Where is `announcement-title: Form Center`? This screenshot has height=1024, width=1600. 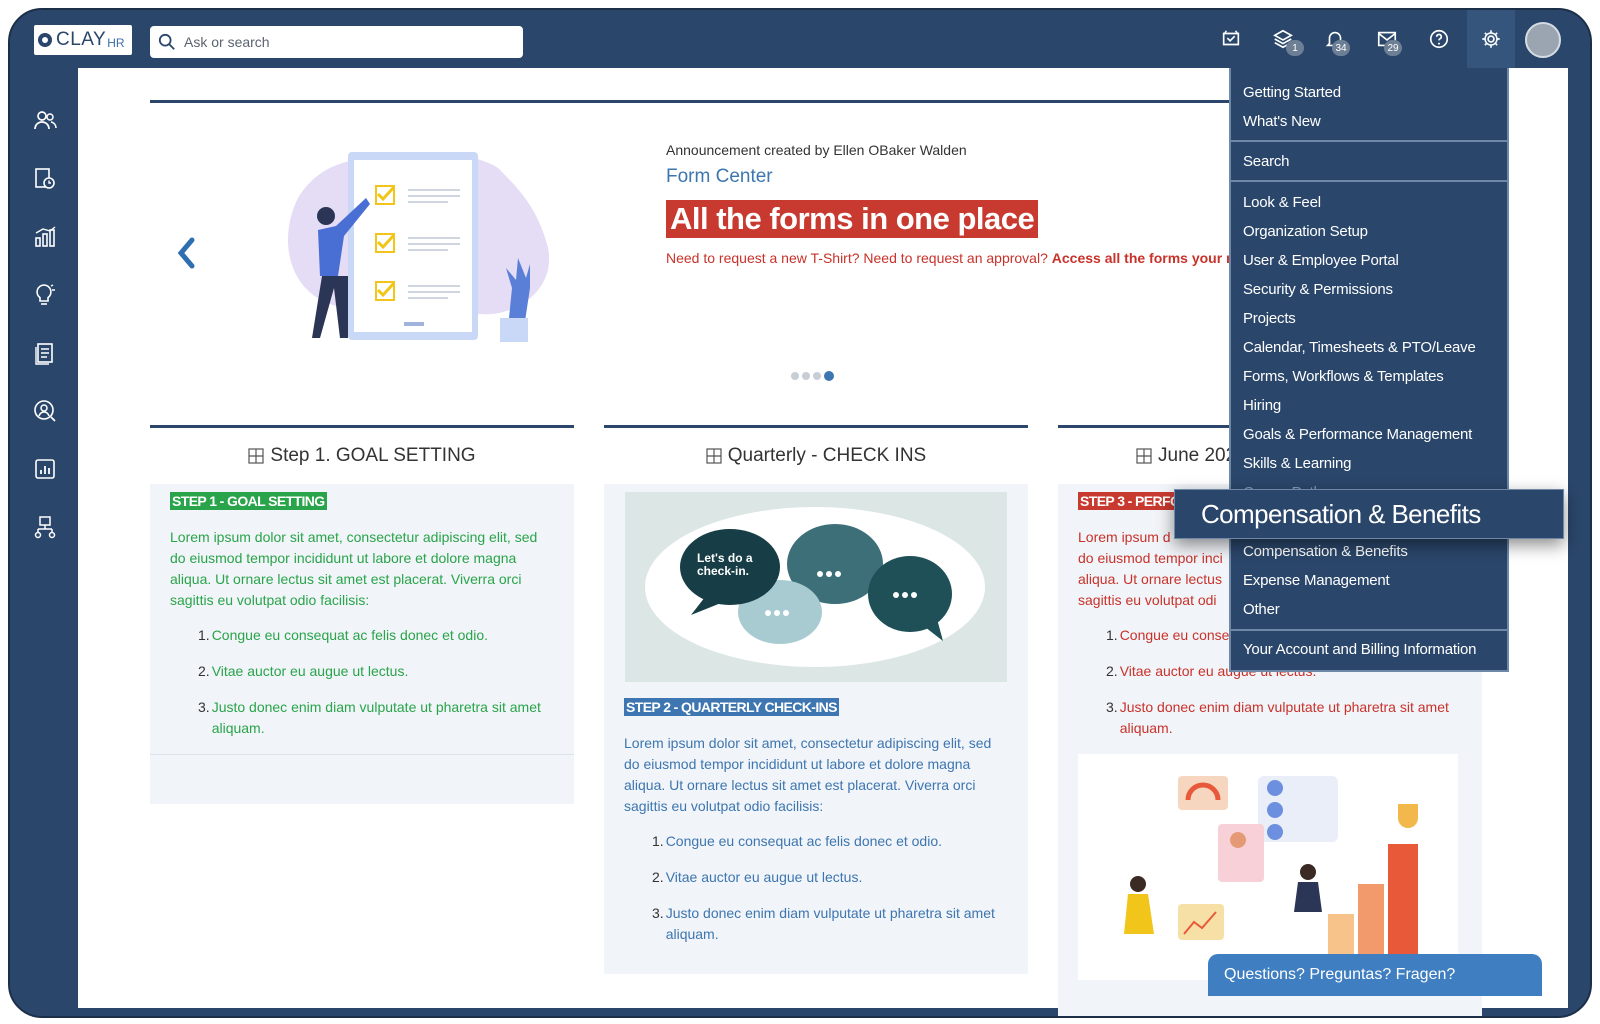 announcement-title: Form Center is located at coordinates (719, 177).